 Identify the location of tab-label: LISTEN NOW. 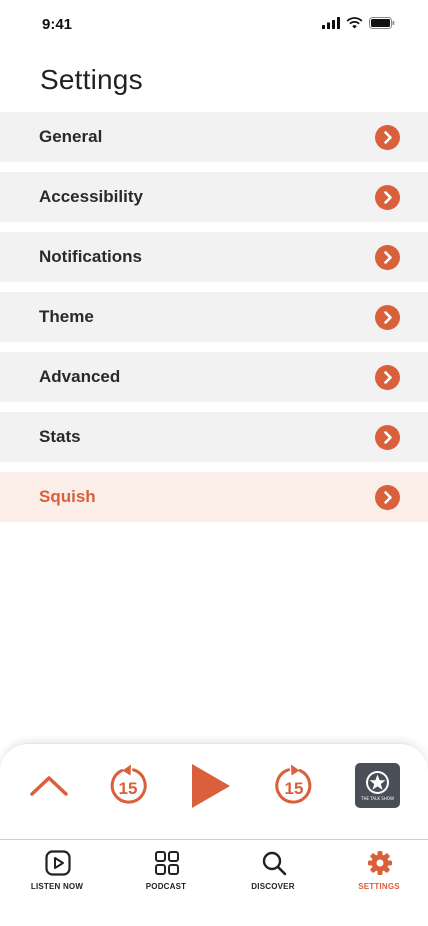
(57, 886).